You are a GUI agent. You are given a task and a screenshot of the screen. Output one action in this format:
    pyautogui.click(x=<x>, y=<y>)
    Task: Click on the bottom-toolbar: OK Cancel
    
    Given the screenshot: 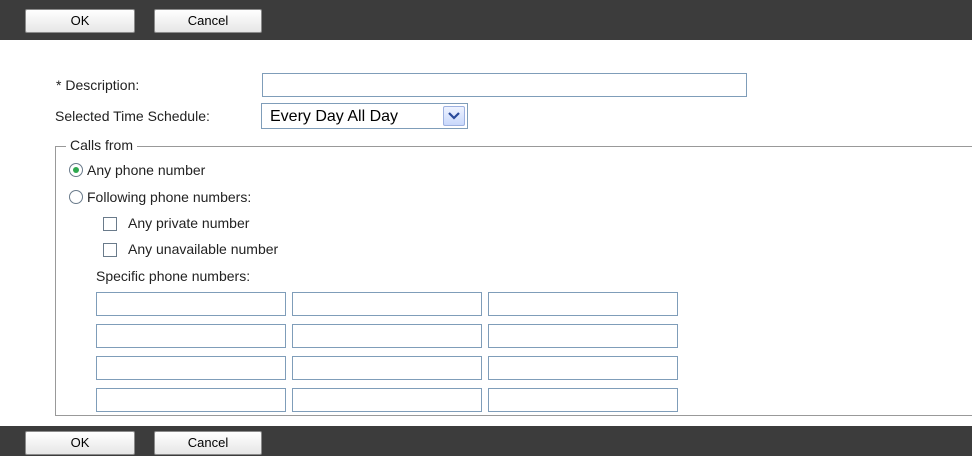 What is the action you would take?
    pyautogui.click(x=486, y=441)
    